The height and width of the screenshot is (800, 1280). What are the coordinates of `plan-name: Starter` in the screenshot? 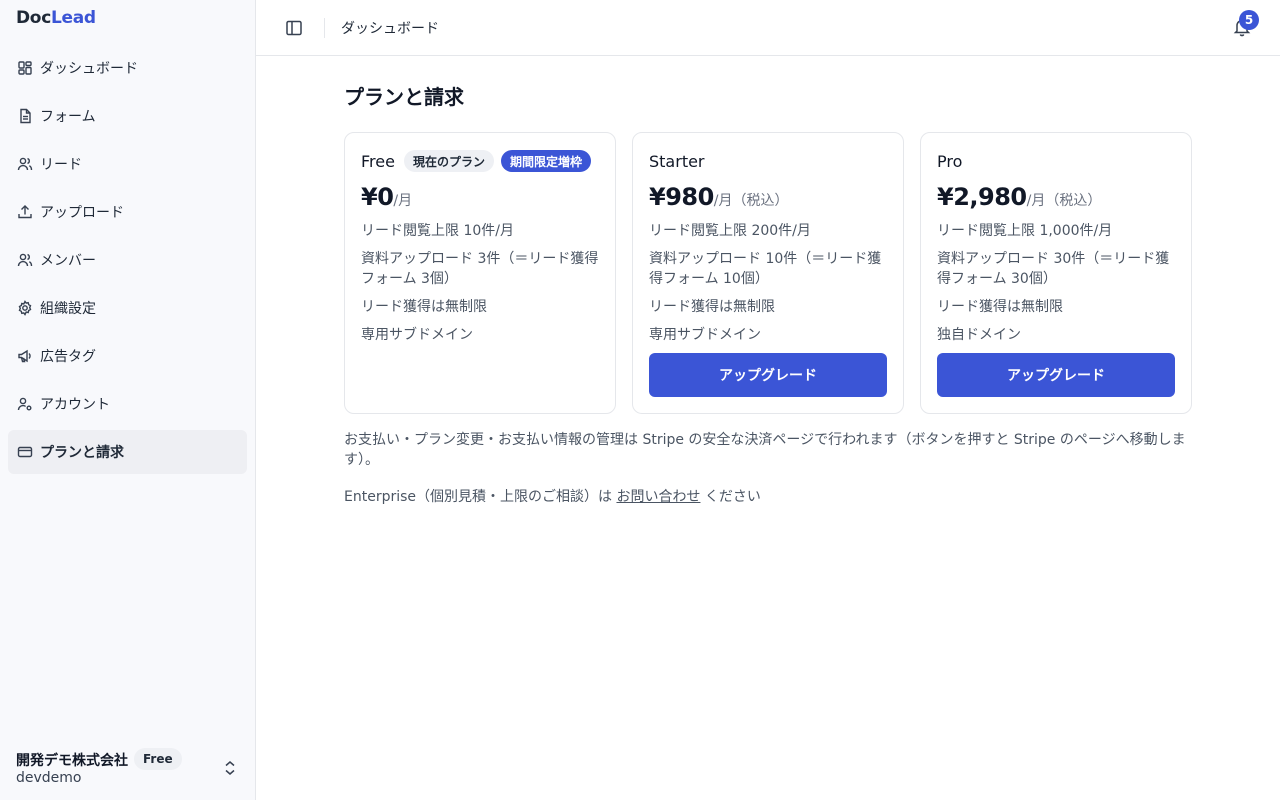 It's located at (677, 161).